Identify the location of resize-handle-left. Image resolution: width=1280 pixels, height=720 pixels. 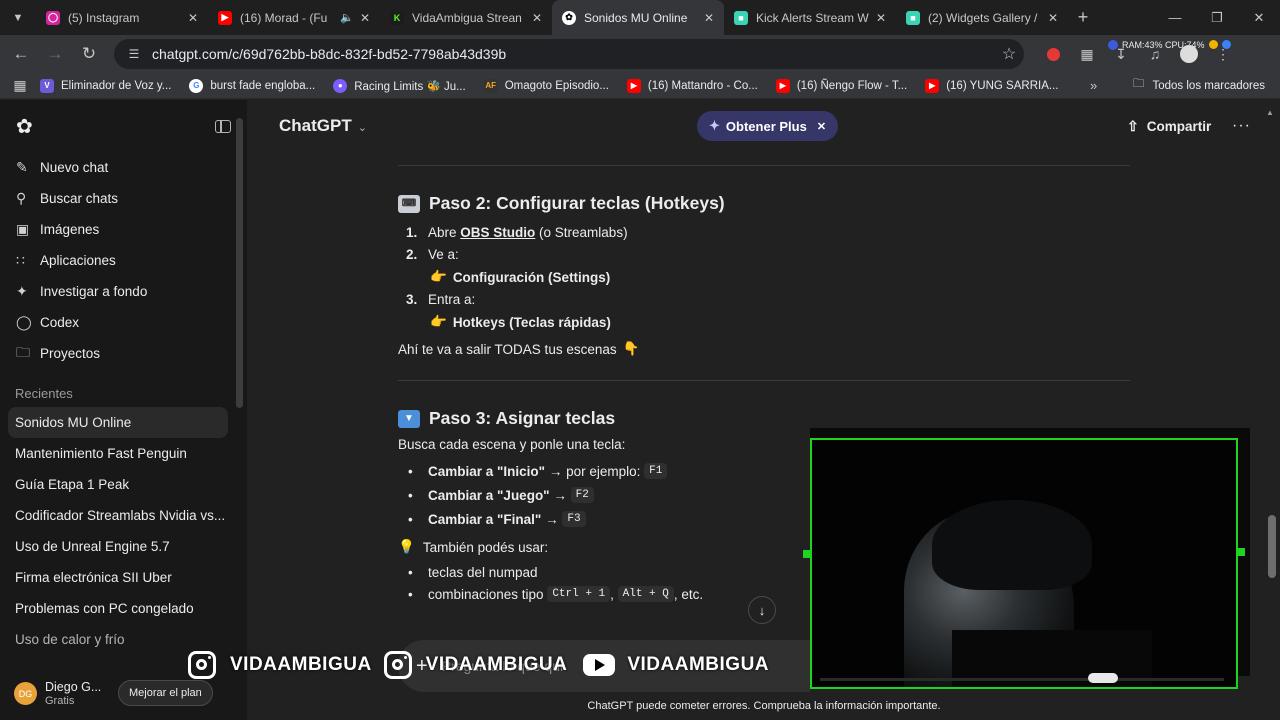
(807, 554).